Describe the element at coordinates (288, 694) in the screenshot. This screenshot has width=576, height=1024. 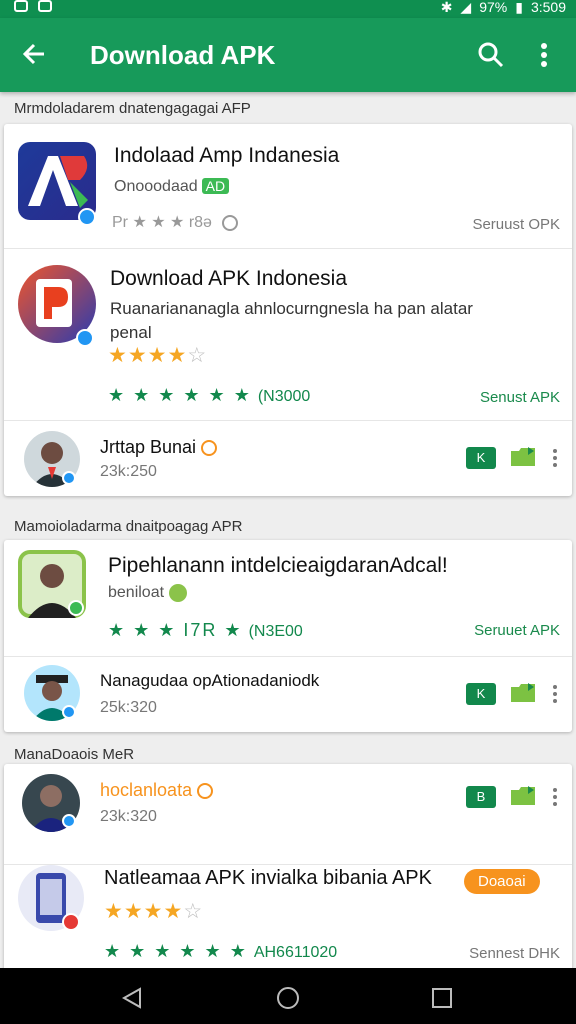
I see `list-item: Nanagudaa opAtionadaniodk 25k:320 K` at that location.